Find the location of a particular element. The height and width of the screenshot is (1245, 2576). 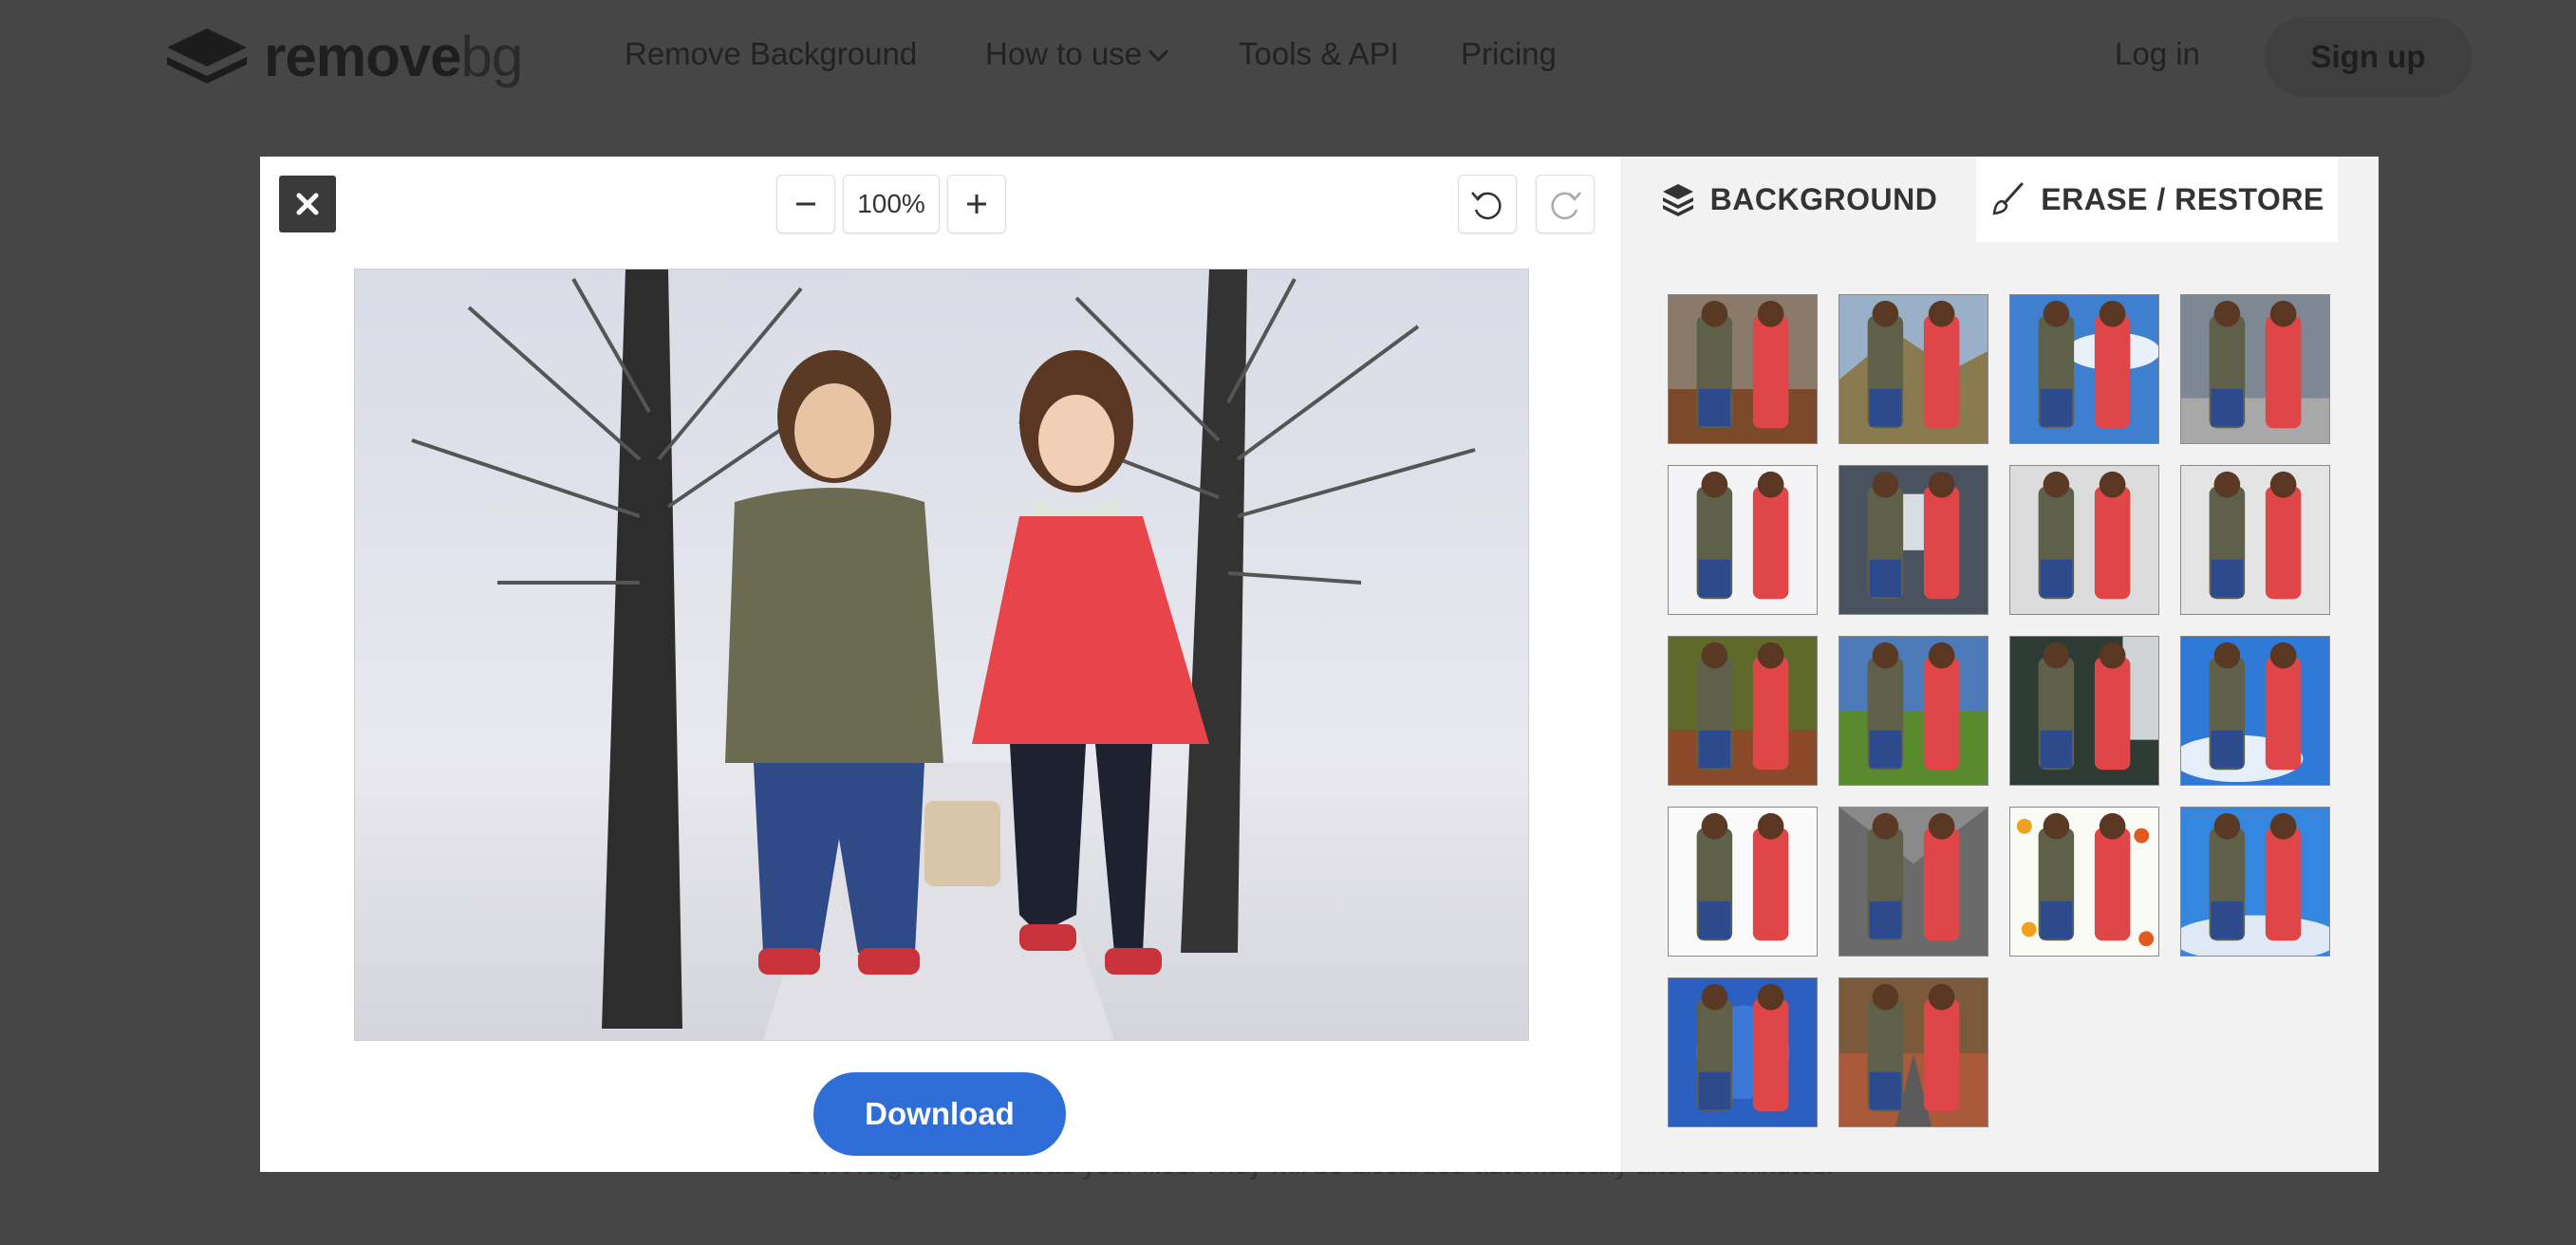

tab-background: BACKGROUND is located at coordinates (1798, 199).